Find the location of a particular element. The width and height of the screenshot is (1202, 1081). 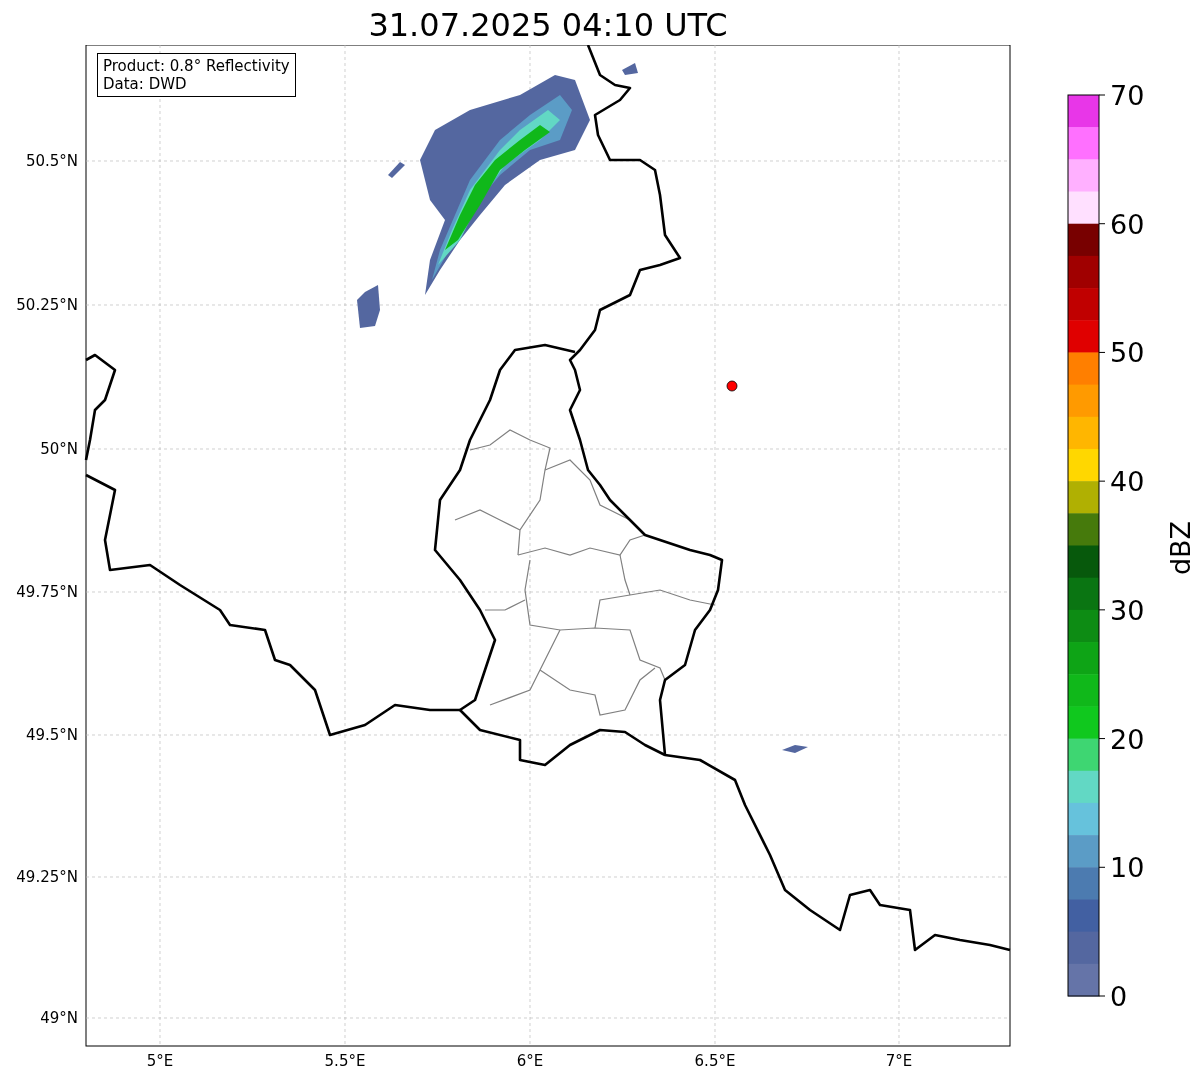

colorbar-tick-label: 30 is located at coordinates (1127, 610).